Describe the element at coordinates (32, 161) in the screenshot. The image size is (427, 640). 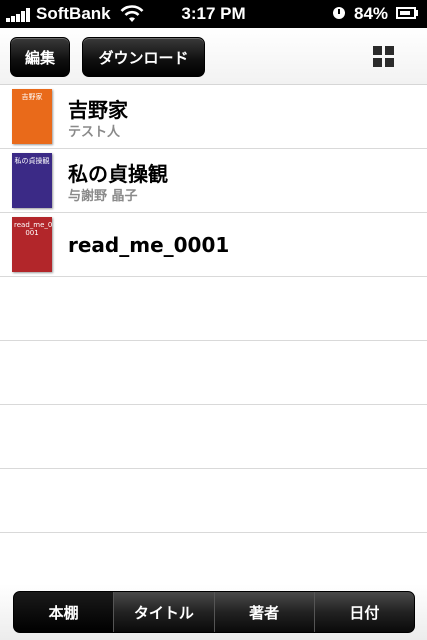
I see `book-cover-title: 私の貞操観` at that location.